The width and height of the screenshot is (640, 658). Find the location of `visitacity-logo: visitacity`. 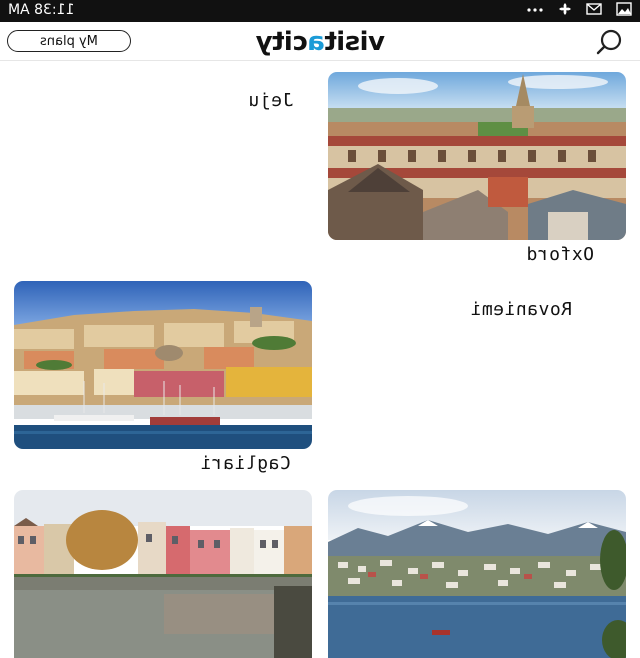

visitacity-logo: visitacity is located at coordinates (320, 42).